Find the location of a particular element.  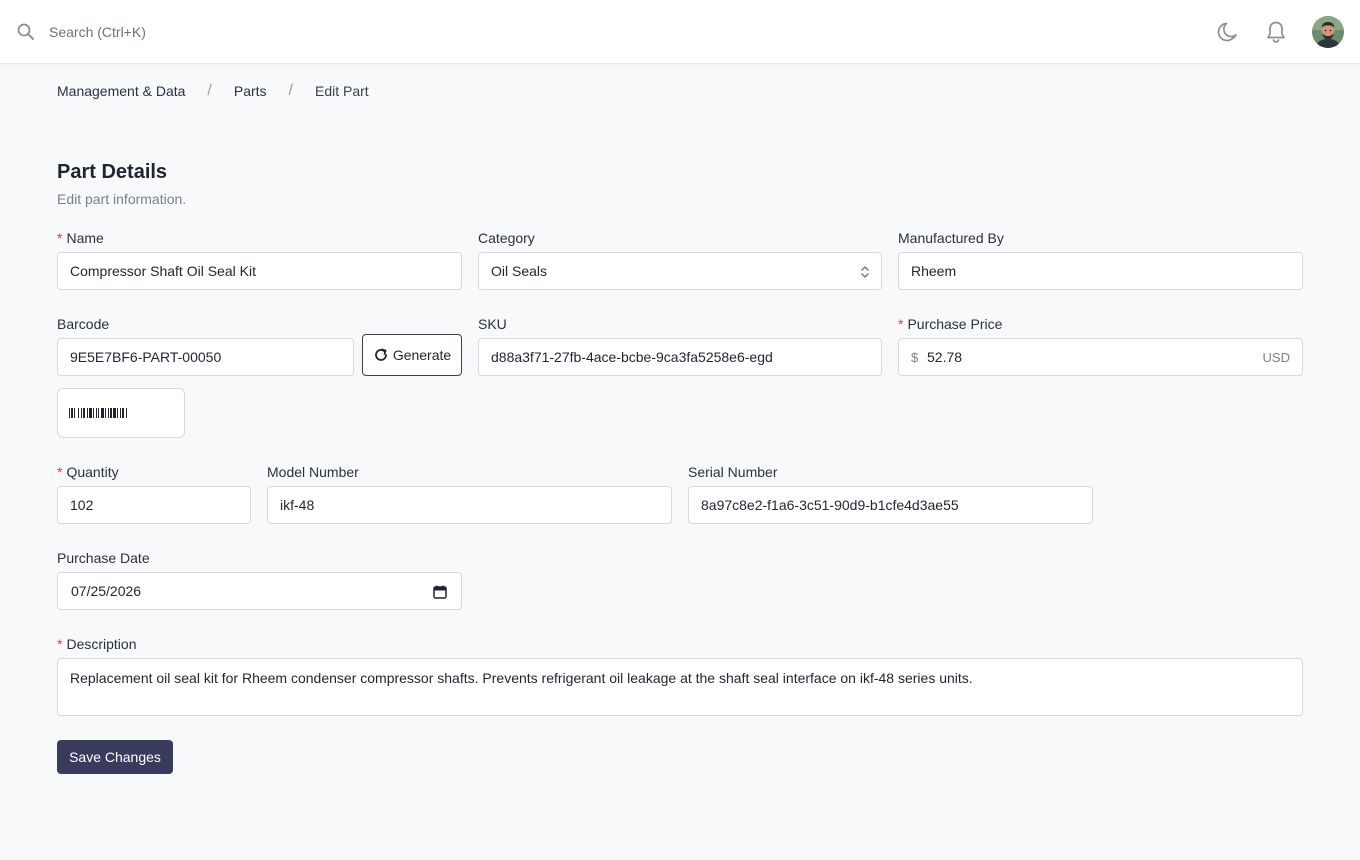

quantity-input is located at coordinates (154, 505).